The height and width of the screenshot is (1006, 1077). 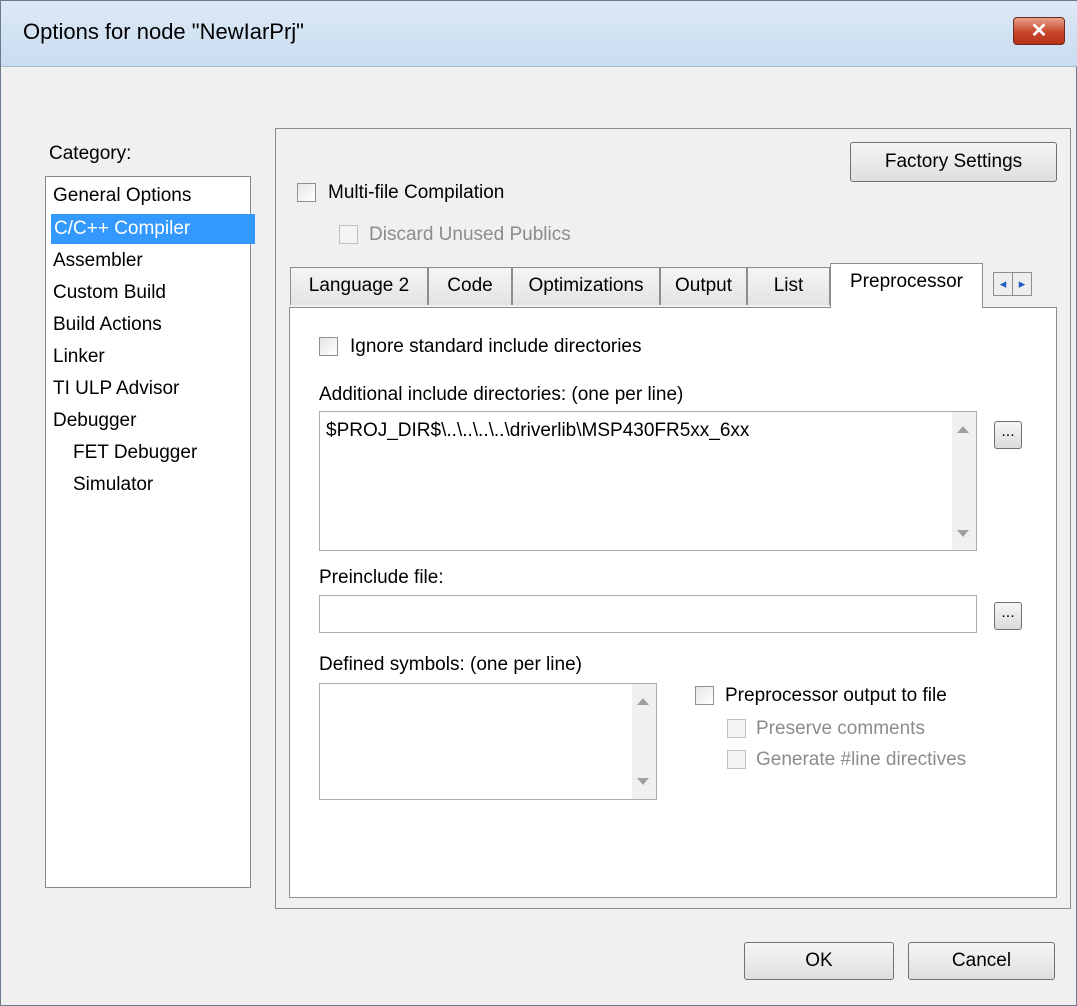 I want to click on title-bar: Options for node "NewIarPrj" ✕, so click(x=539, y=34).